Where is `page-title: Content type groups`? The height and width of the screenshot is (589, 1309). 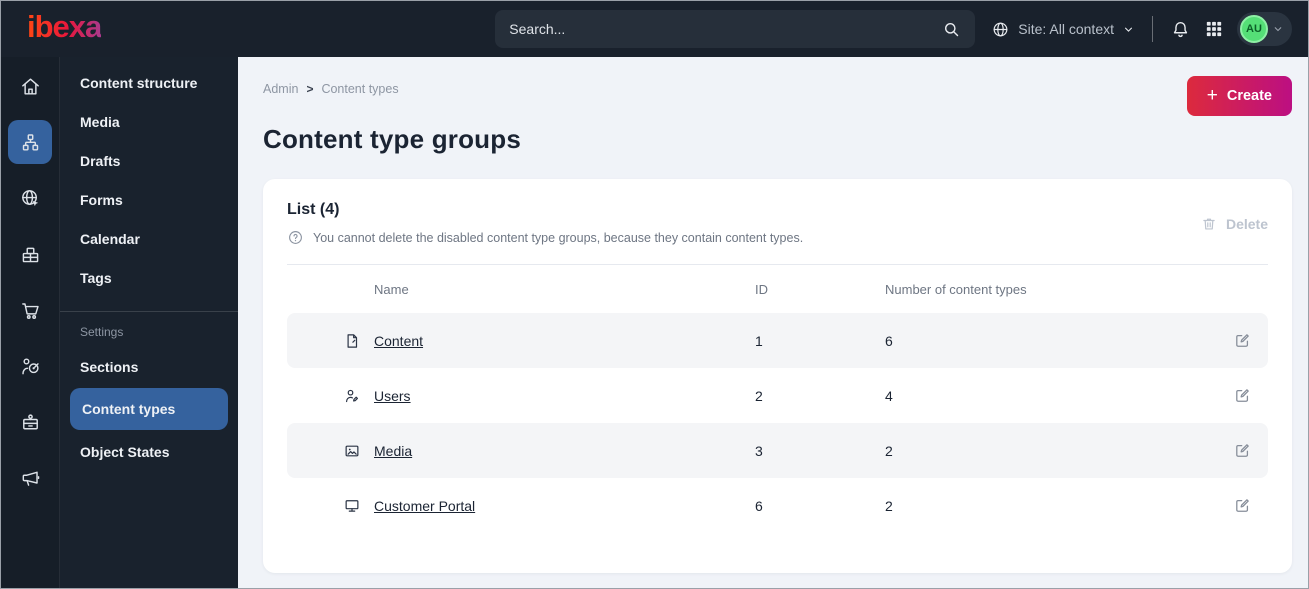
page-title: Content type groups is located at coordinates (392, 139).